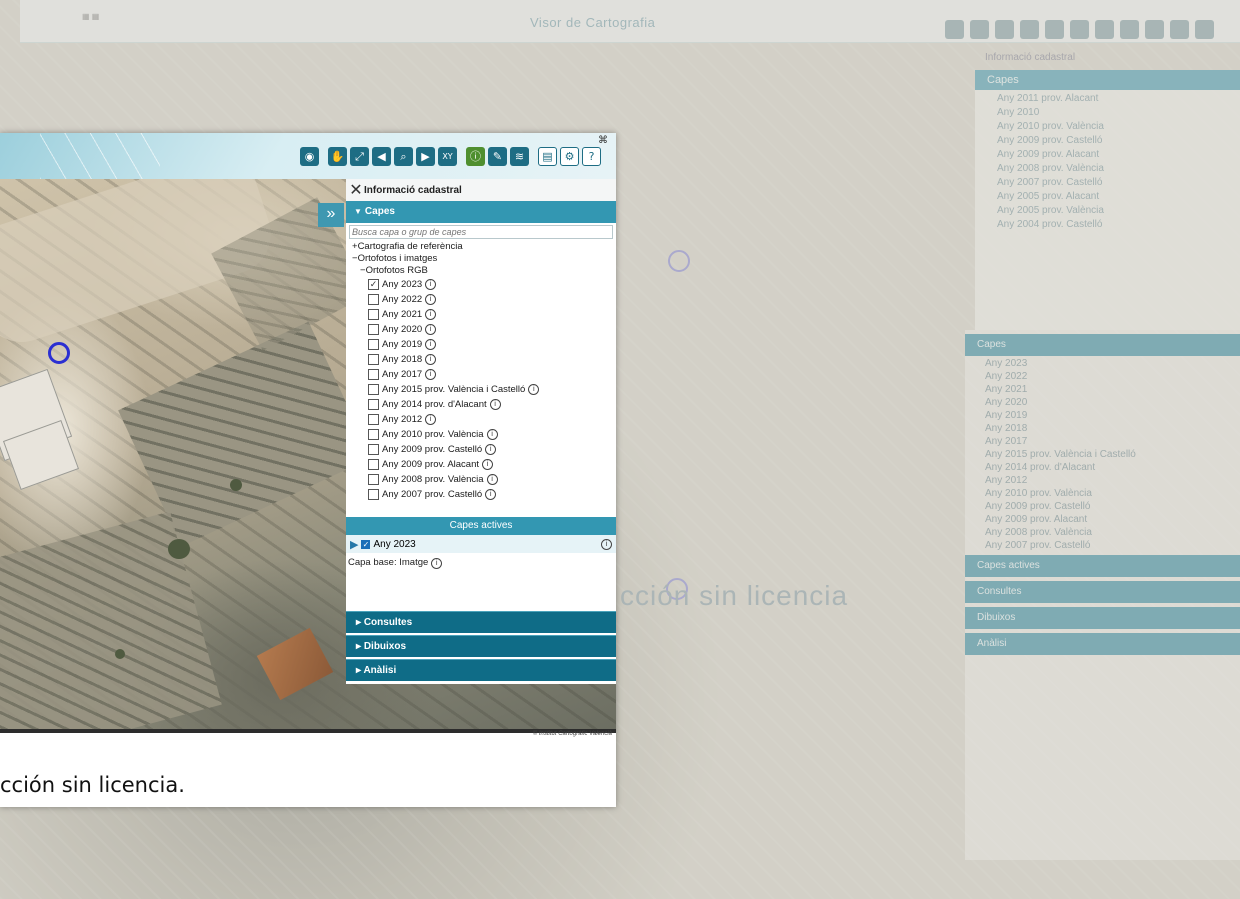 This screenshot has width=1240, height=899. What do you see at coordinates (481, 232) in the screenshot?
I see `layer-search-input` at bounding box center [481, 232].